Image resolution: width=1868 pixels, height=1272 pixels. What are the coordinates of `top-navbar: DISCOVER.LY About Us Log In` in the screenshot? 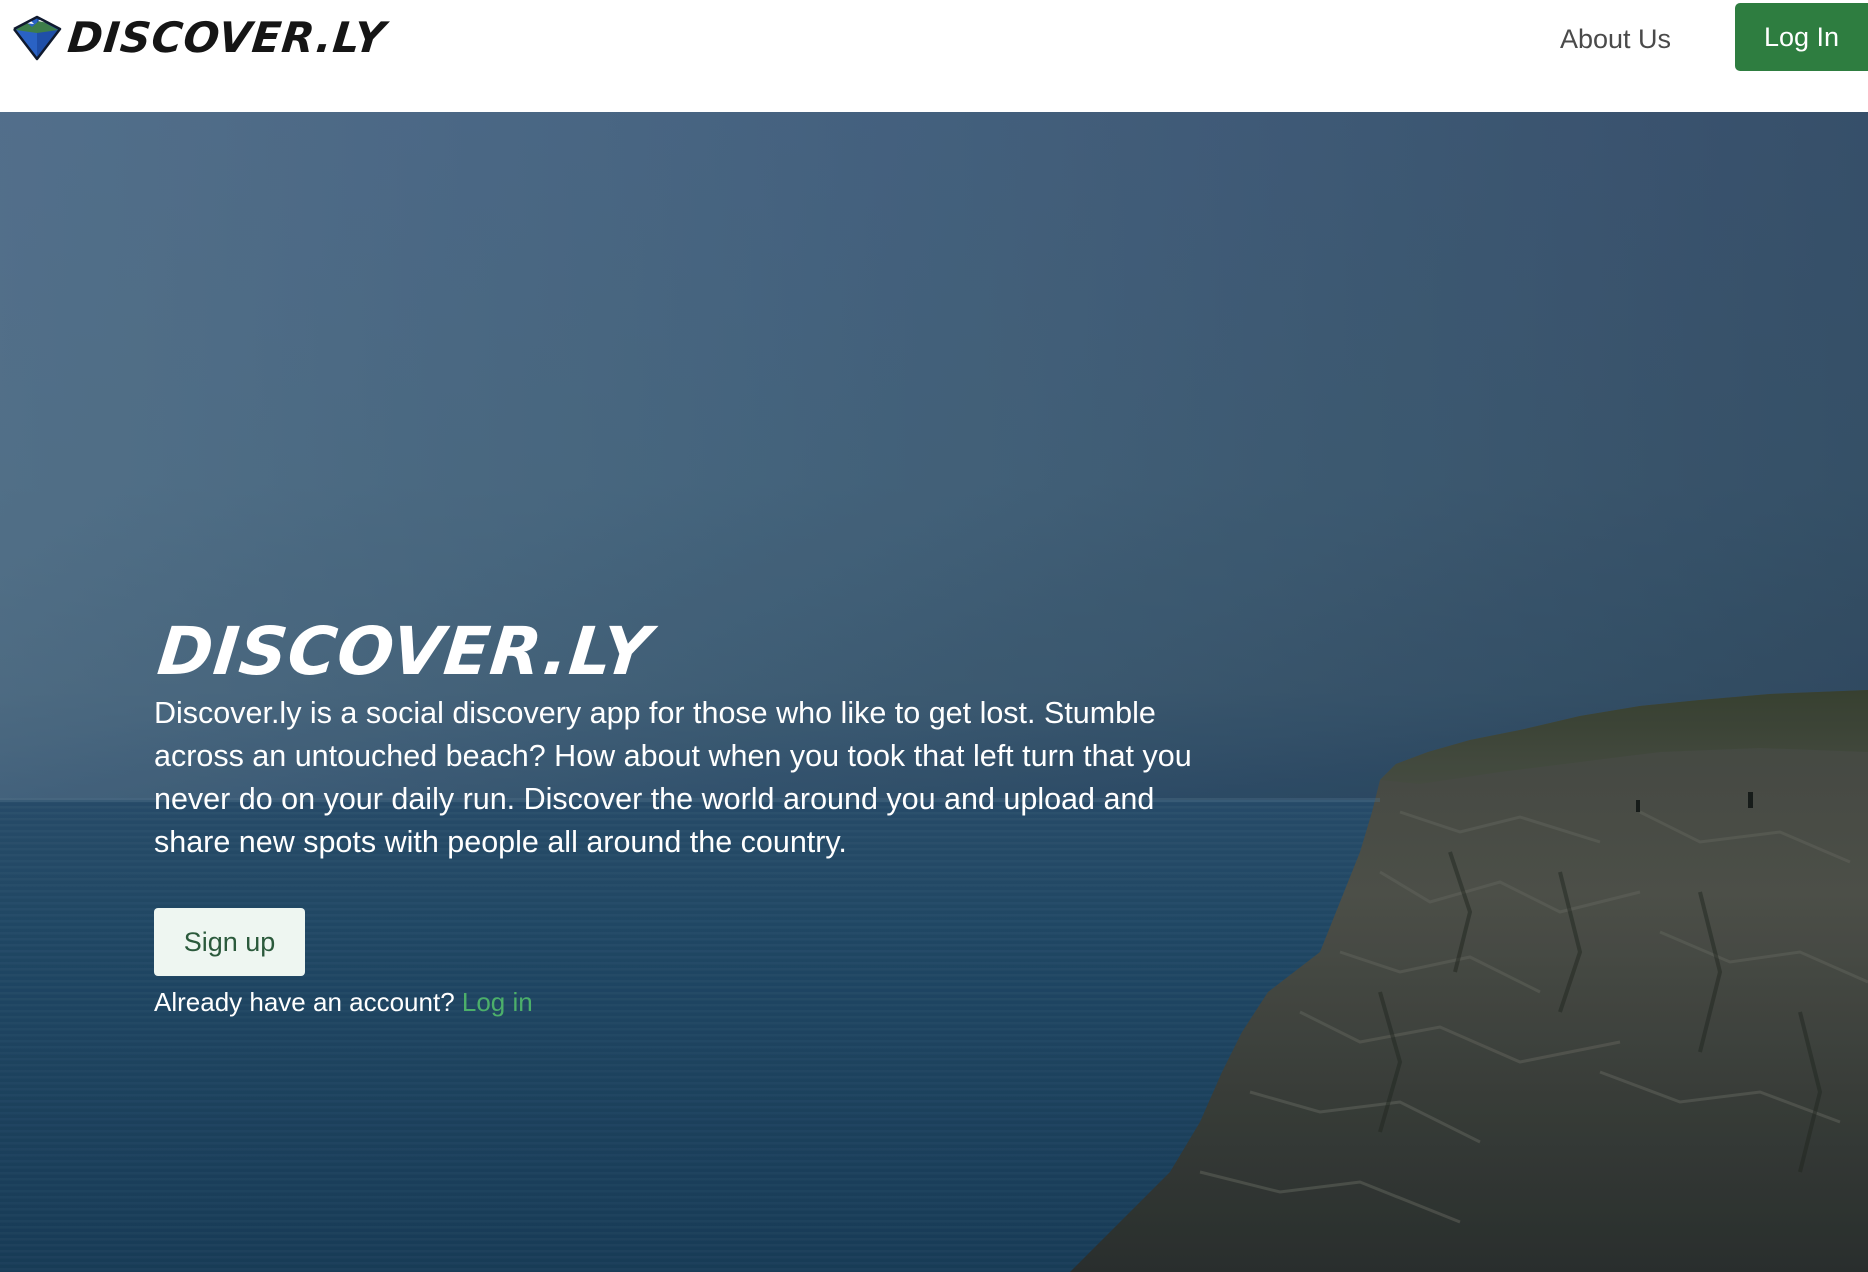 It's located at (934, 56).